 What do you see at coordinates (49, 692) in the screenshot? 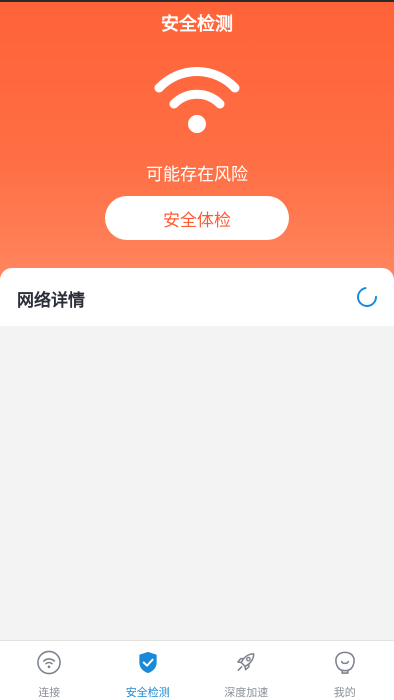
I see `tab-connect-label: 连接` at bounding box center [49, 692].